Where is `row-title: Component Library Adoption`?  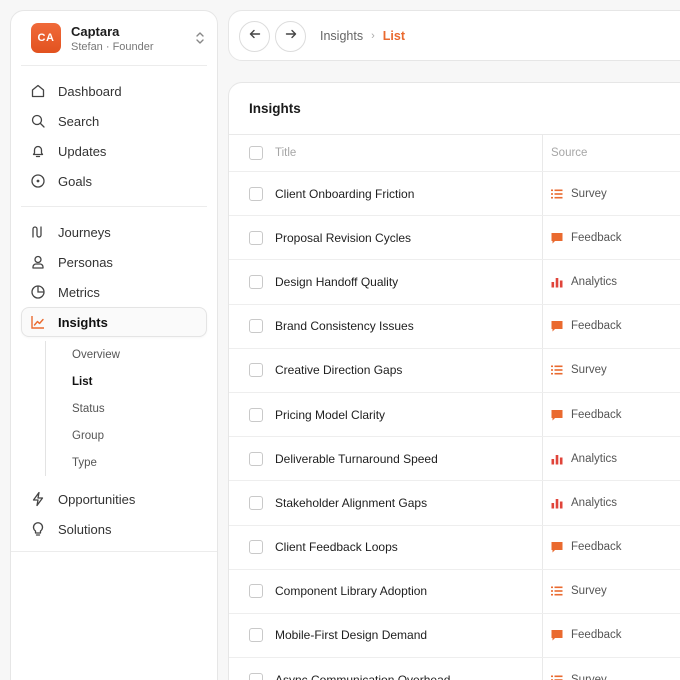
row-title: Component Library Adoption is located at coordinates (351, 591).